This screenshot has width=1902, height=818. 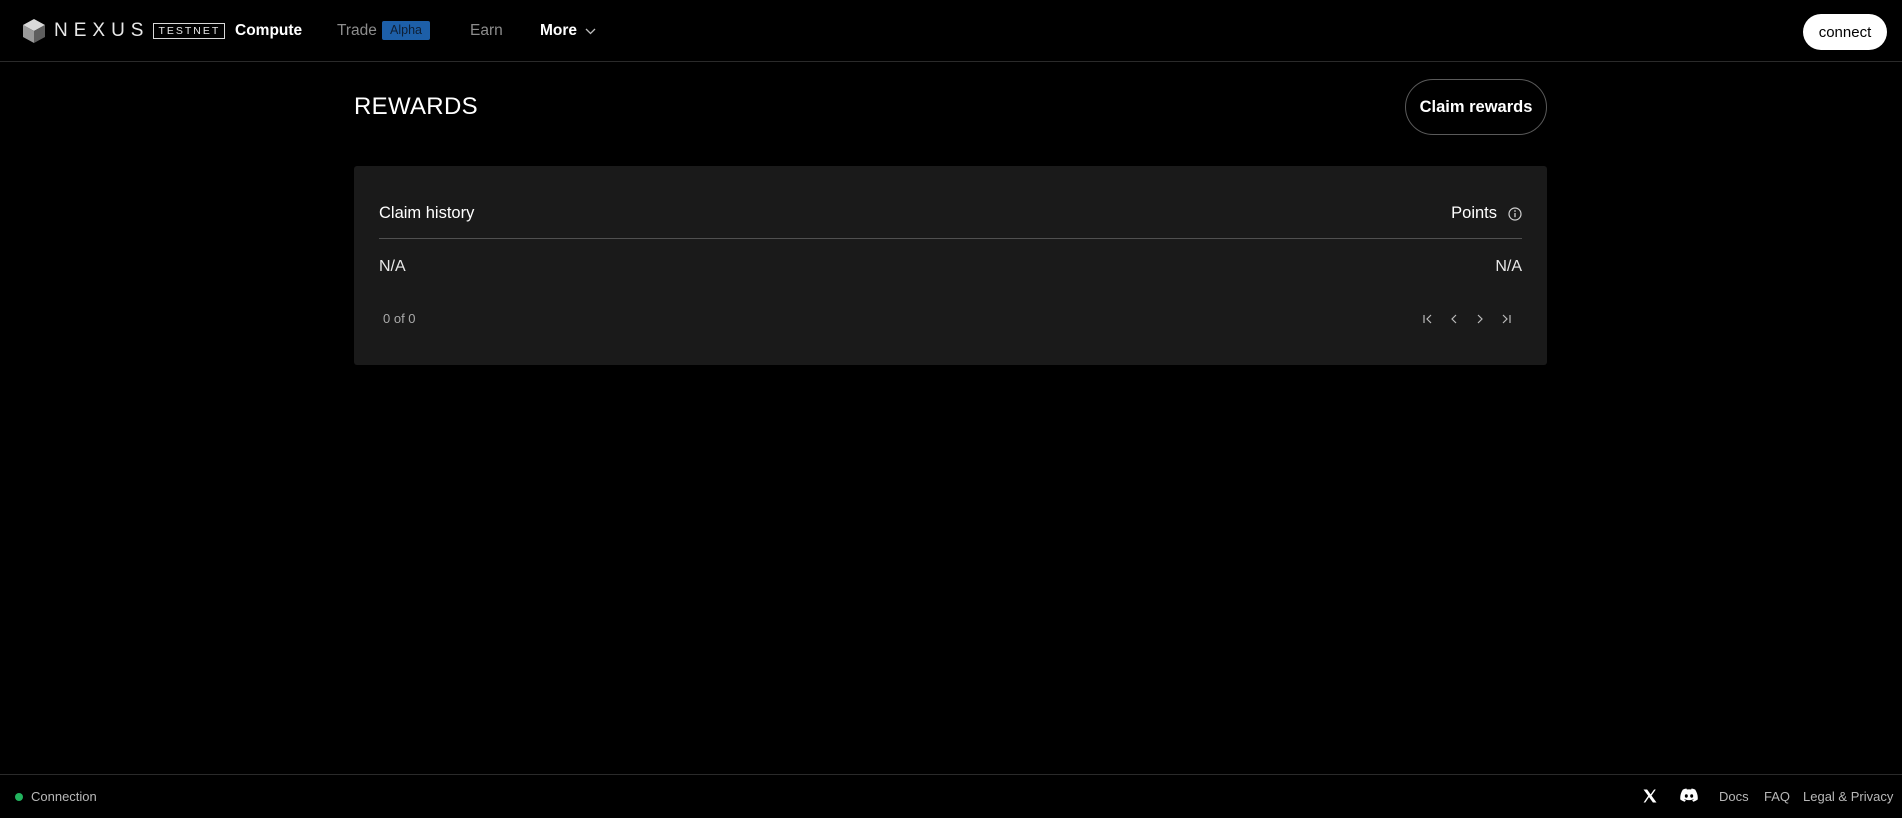 What do you see at coordinates (427, 213) in the screenshot?
I see `column-claim-history: Claim history` at bounding box center [427, 213].